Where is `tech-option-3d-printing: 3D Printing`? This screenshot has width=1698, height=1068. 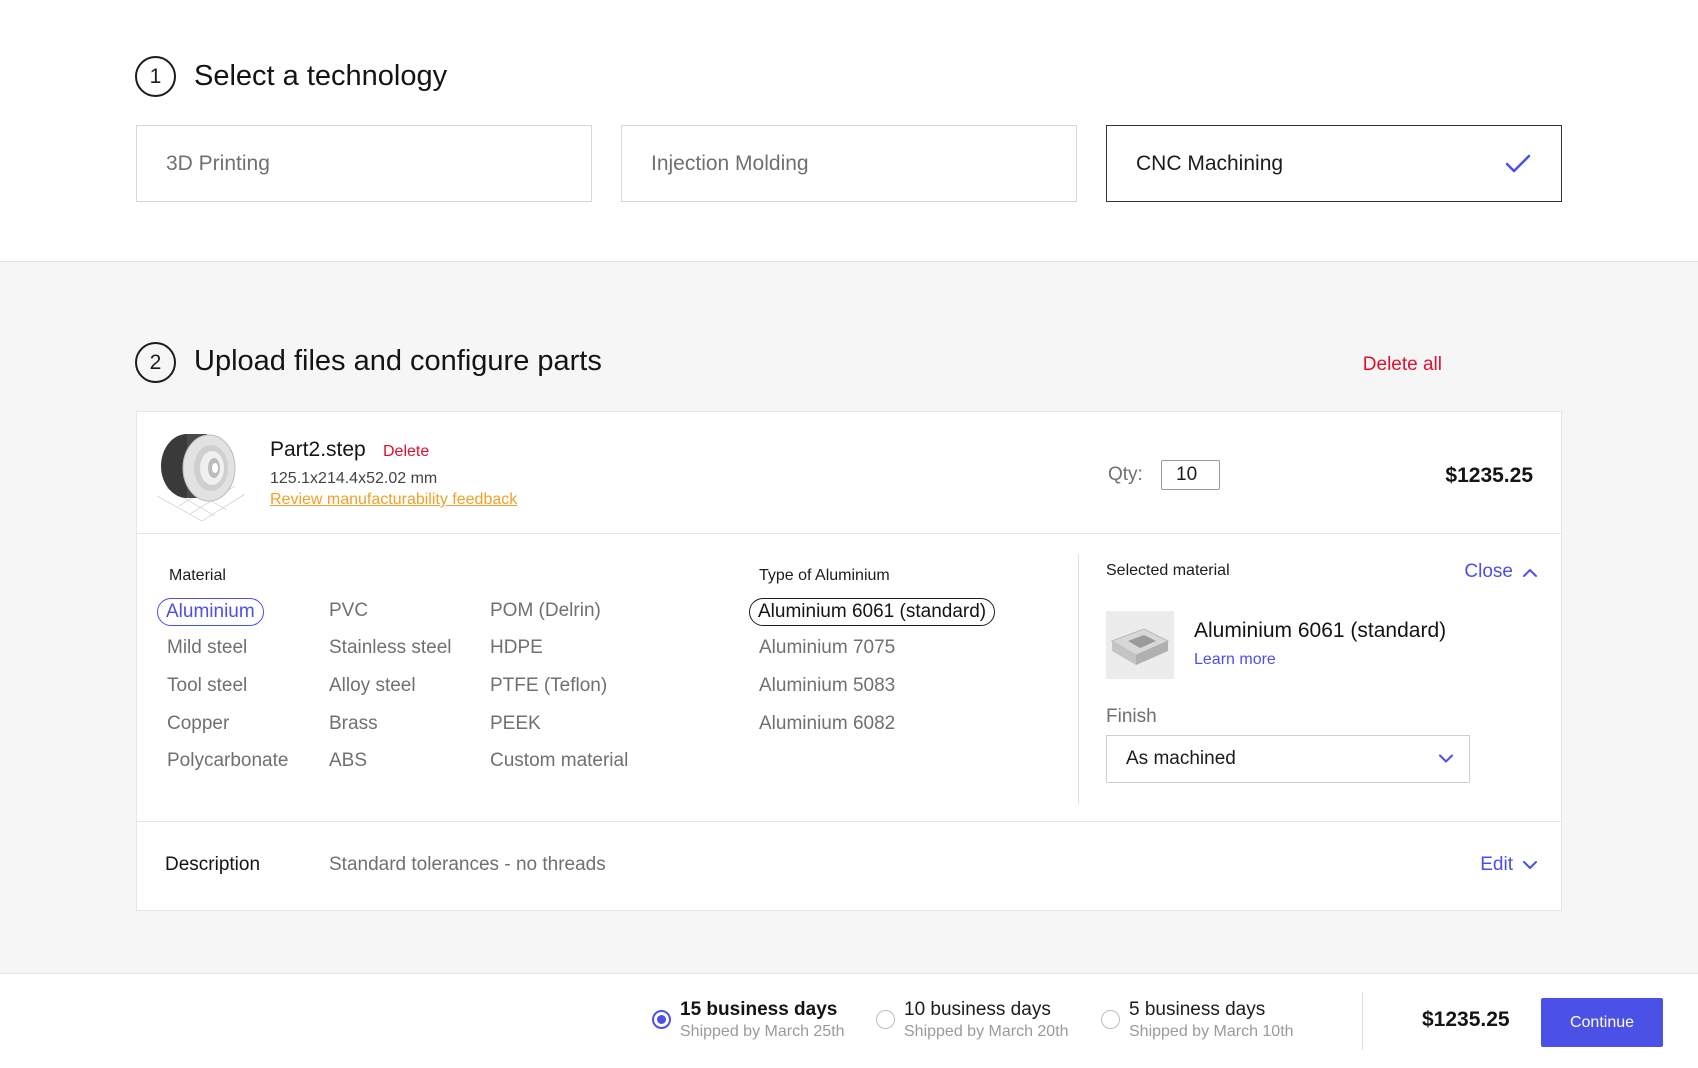
tech-option-3d-printing: 3D Printing is located at coordinates (364, 163).